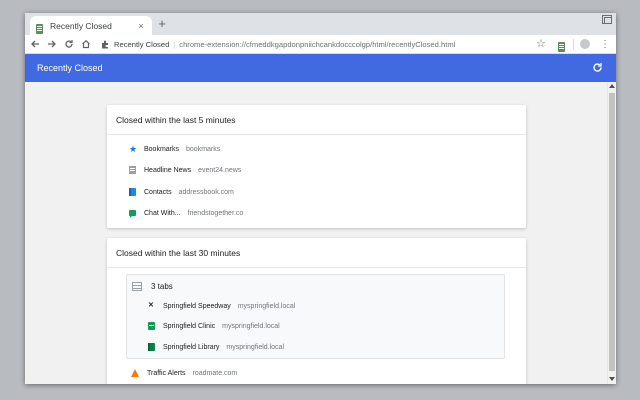  Describe the element at coordinates (197, 306) in the screenshot. I see `item-title: Springfield Speedway` at that location.